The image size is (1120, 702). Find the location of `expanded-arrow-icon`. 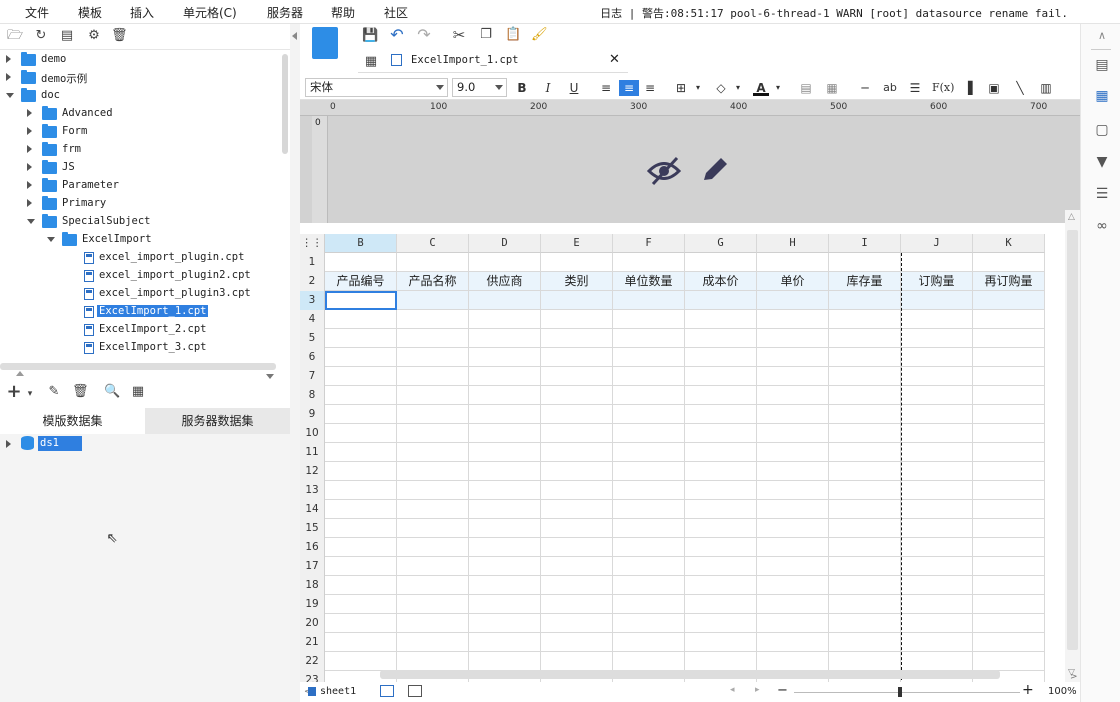

expanded-arrow-icon is located at coordinates (31, 221).